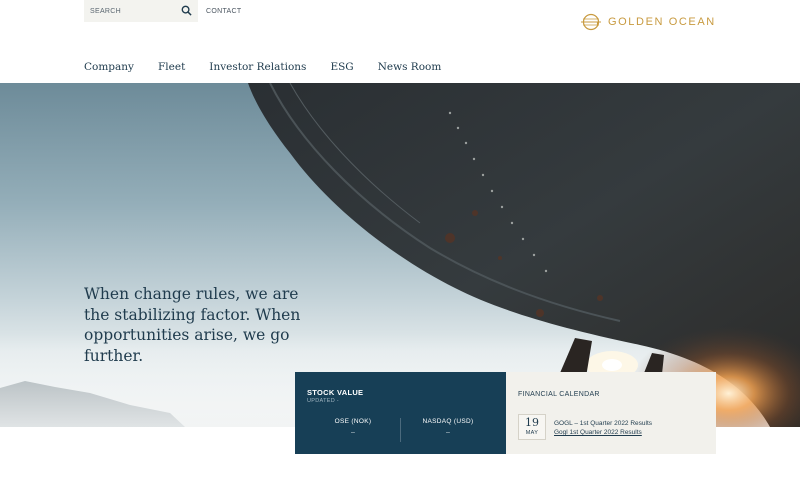  I want to click on nav-item-news-room: News Room, so click(410, 67).